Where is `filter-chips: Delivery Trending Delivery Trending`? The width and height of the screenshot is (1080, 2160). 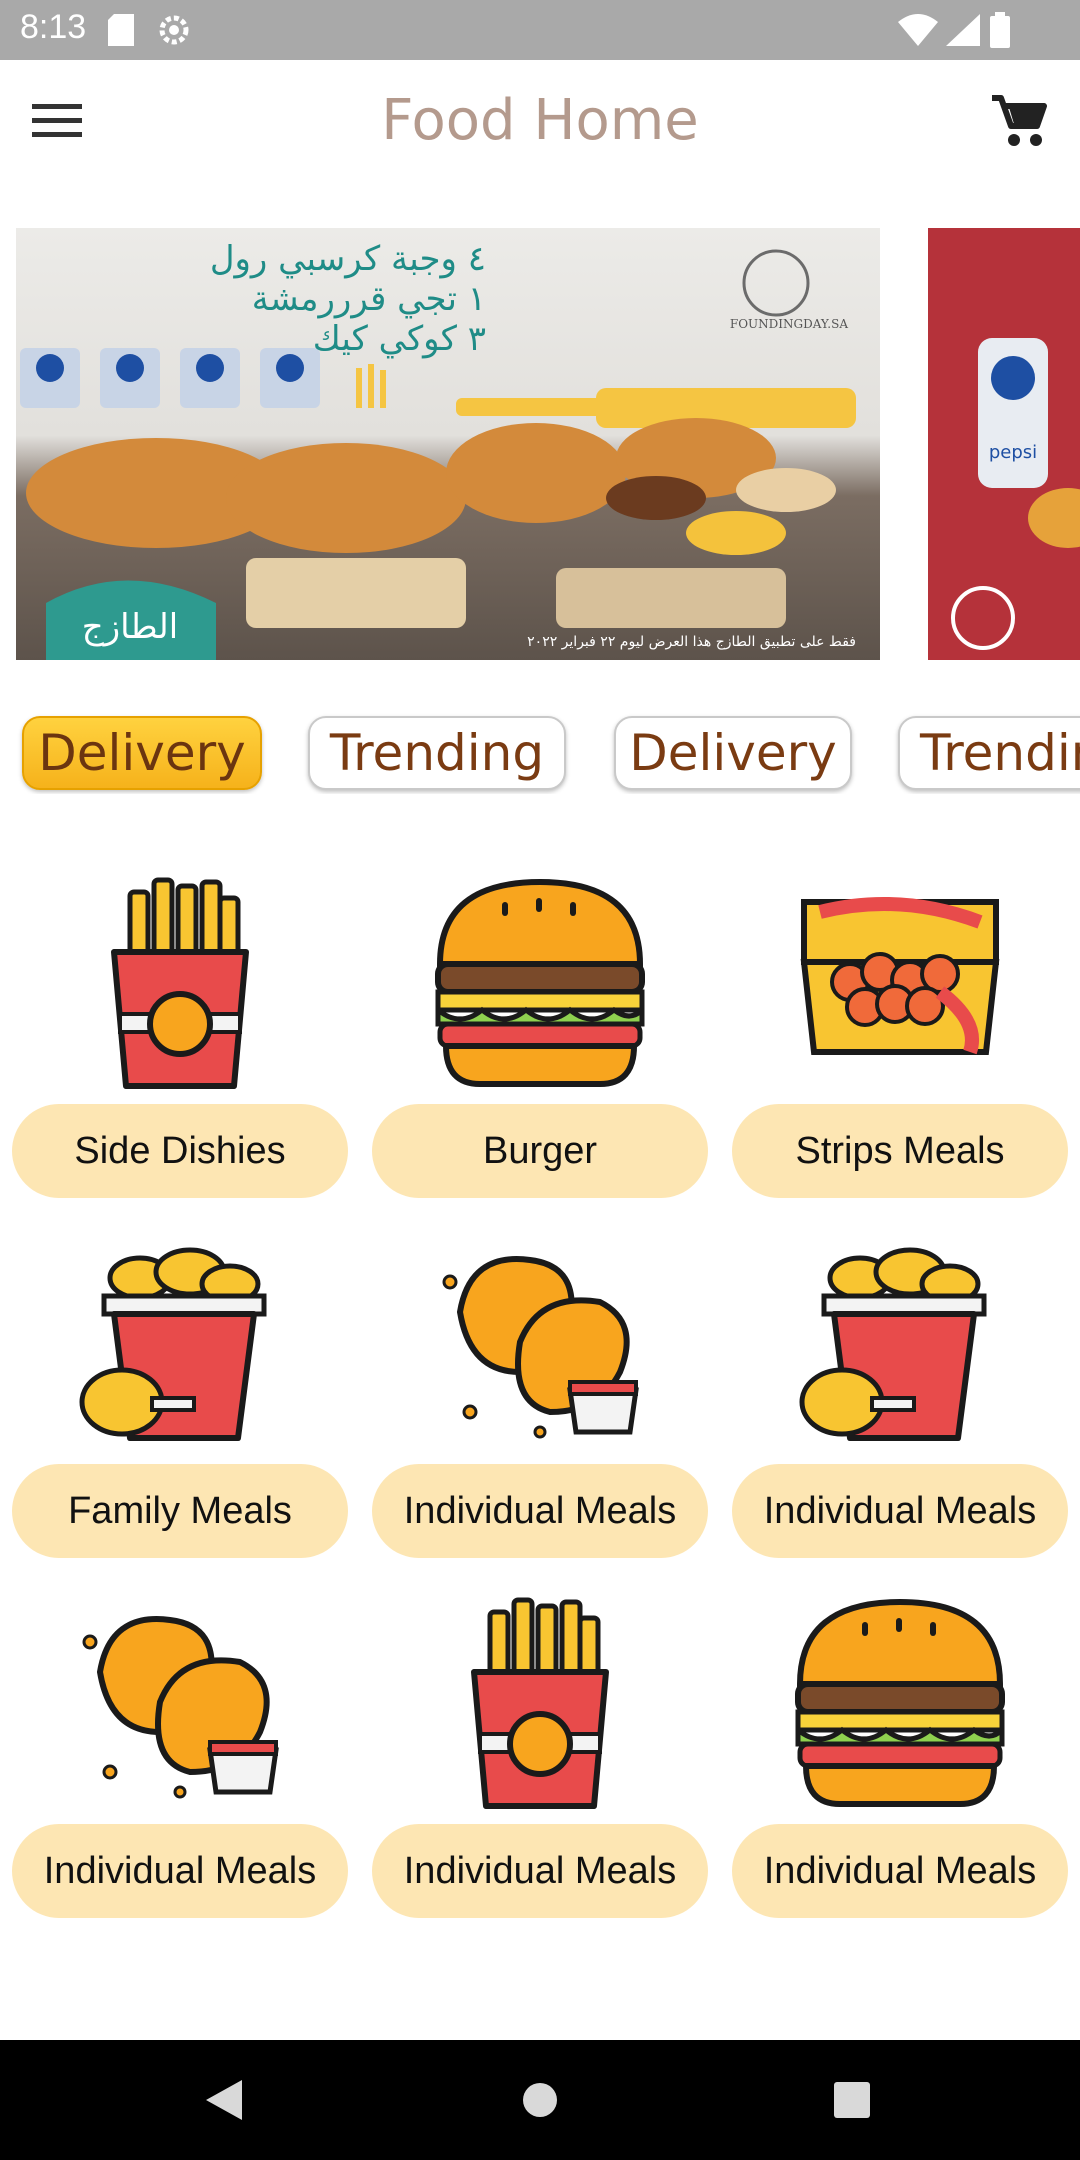 filter-chips: Delivery Trending Delivery Trending is located at coordinates (540, 753).